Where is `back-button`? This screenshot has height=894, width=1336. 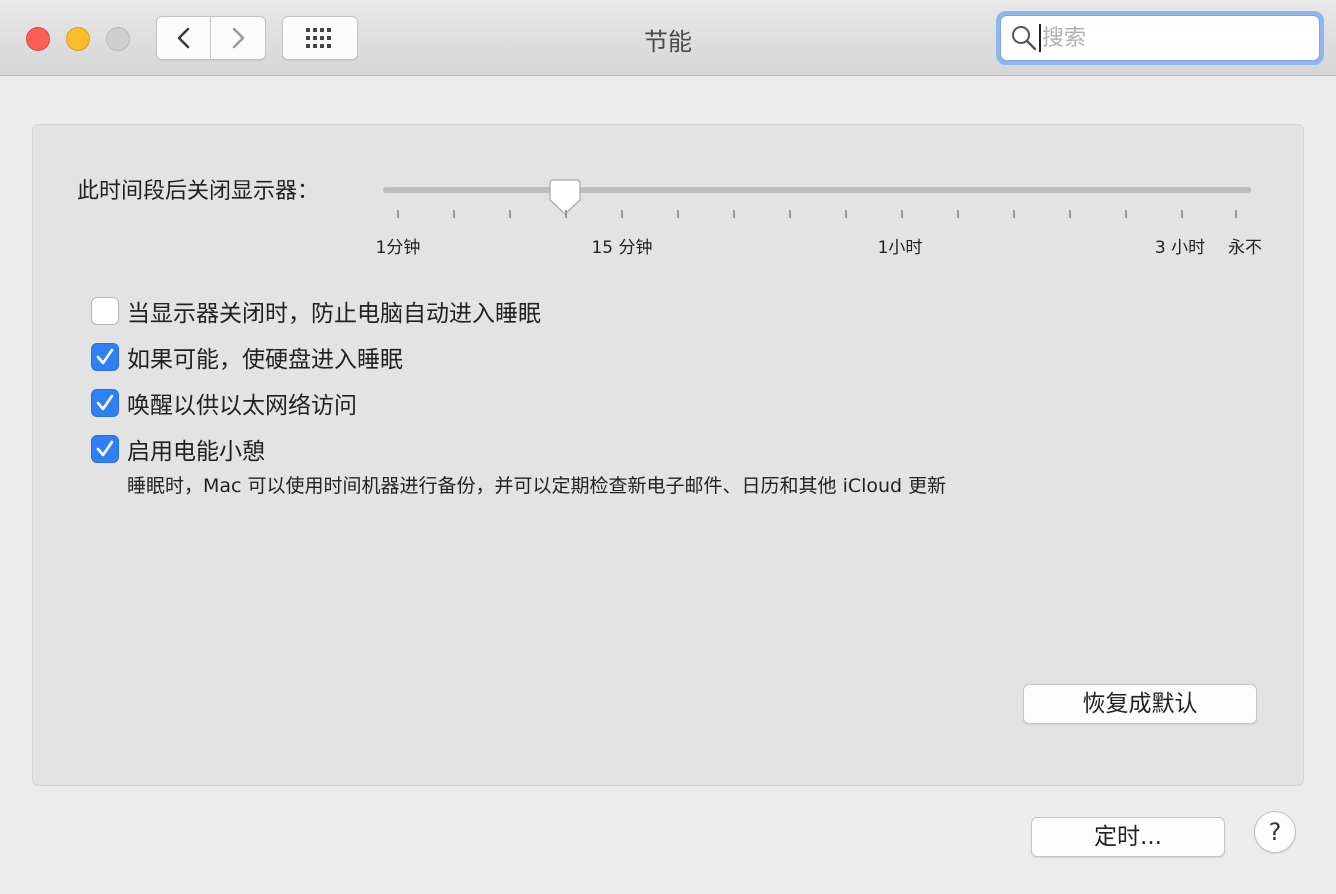 back-button is located at coordinates (183, 38).